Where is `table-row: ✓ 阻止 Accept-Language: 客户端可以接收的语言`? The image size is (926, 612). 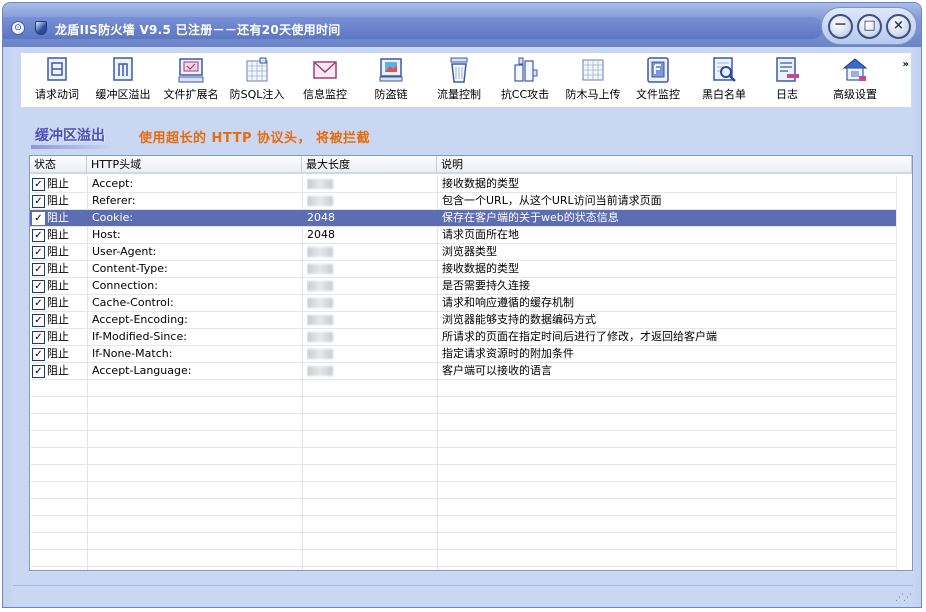 table-row: ✓ 阻止 Accept-Language: 客户端可以接收的语言 is located at coordinates (463, 371).